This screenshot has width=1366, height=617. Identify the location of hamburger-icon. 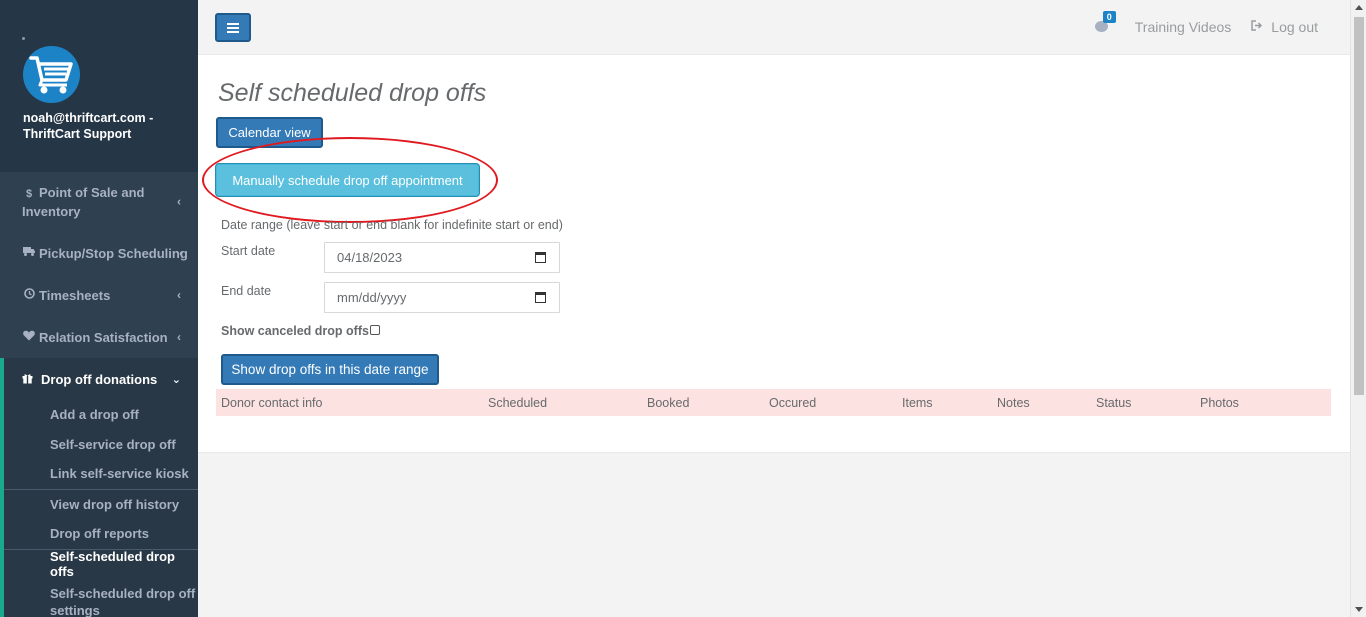
(233, 27).